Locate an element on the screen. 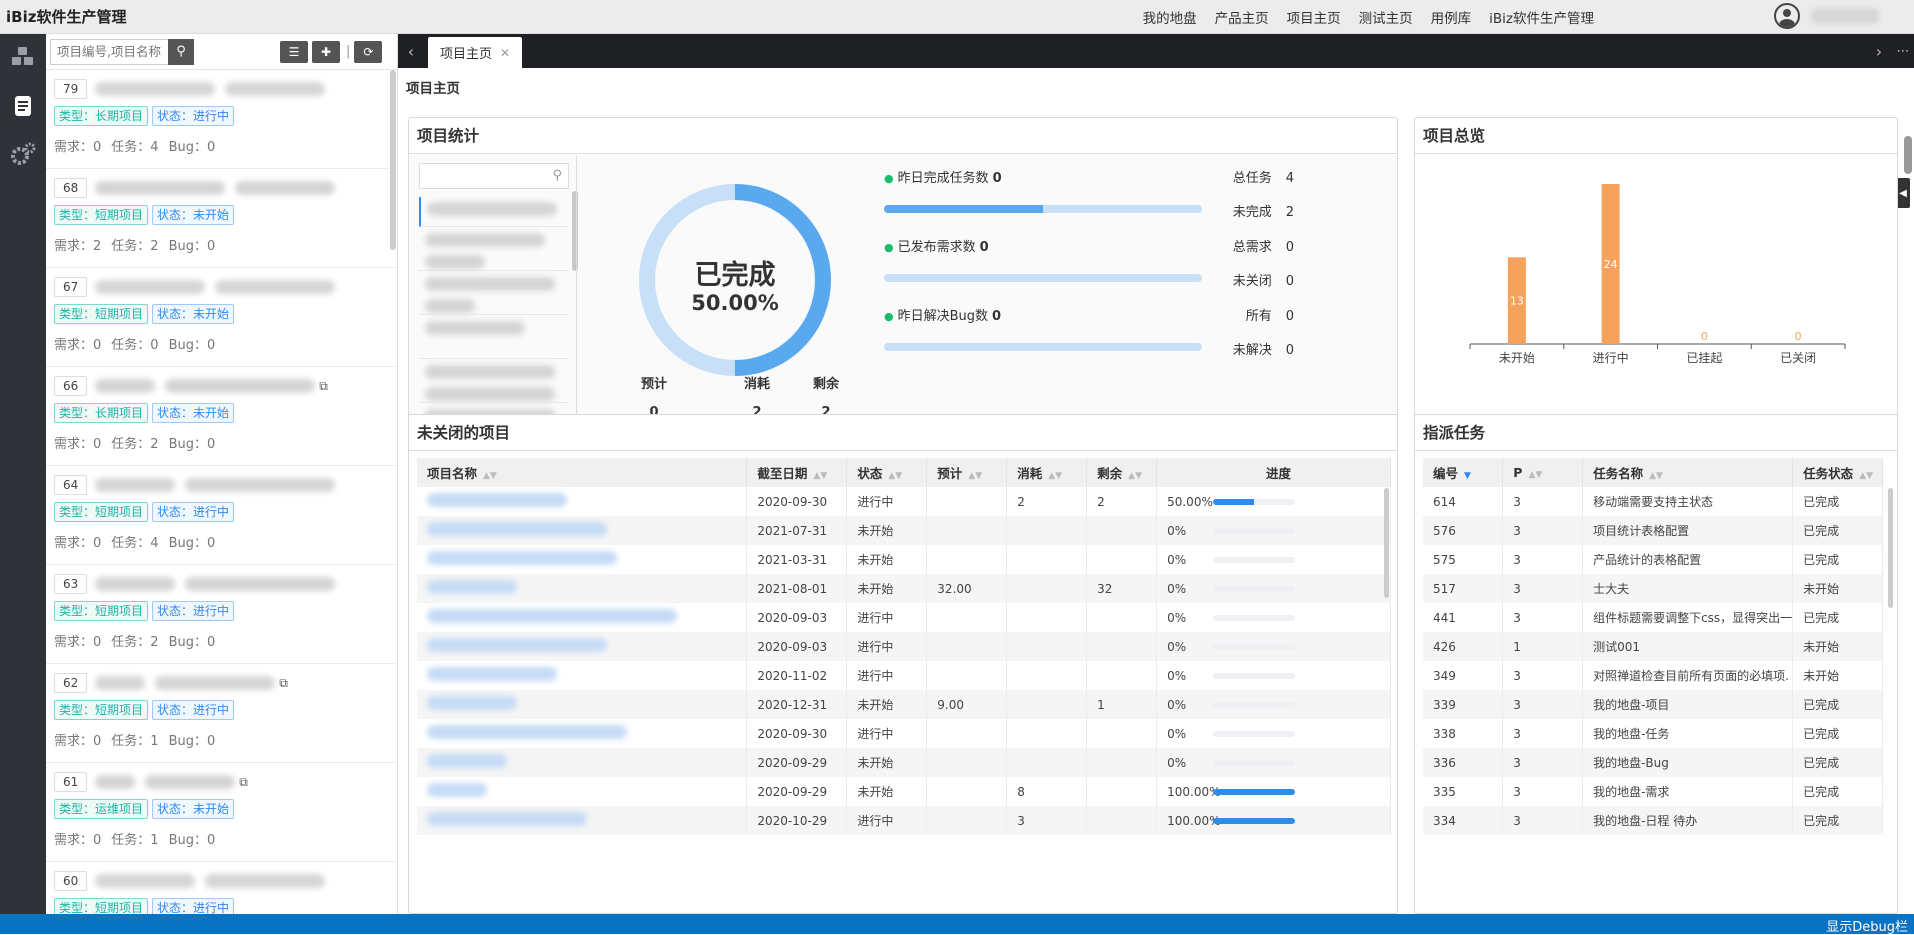 This screenshot has width=1914, height=935. selector-search-input: ⚲ is located at coordinates (494, 176).